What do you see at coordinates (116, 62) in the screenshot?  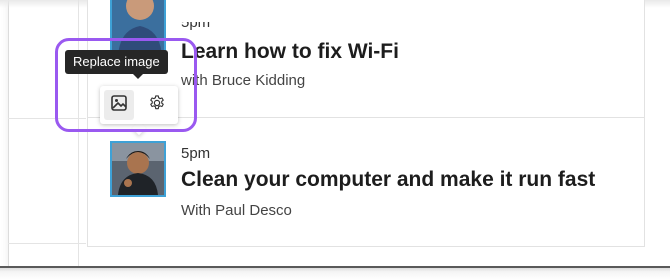 I see `replace-image-tooltip: Replace image` at bounding box center [116, 62].